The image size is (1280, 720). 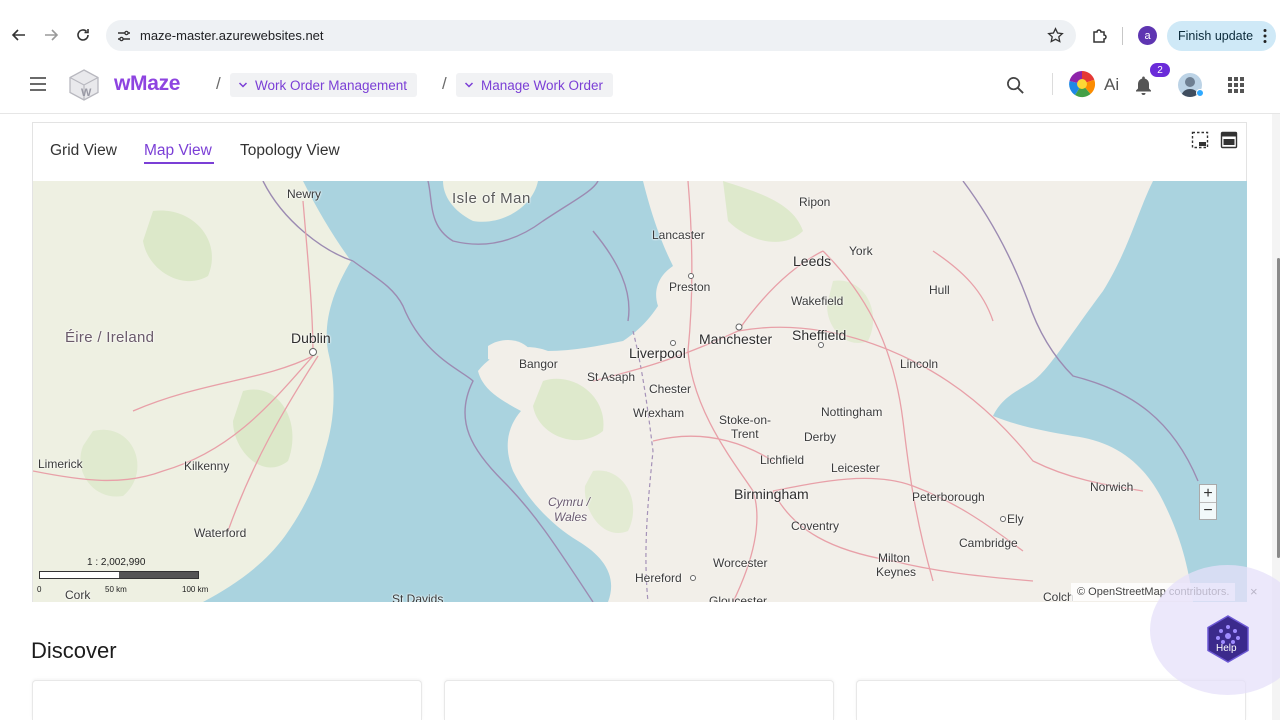 I want to click on ai-label: Ai, so click(x=1111, y=85).